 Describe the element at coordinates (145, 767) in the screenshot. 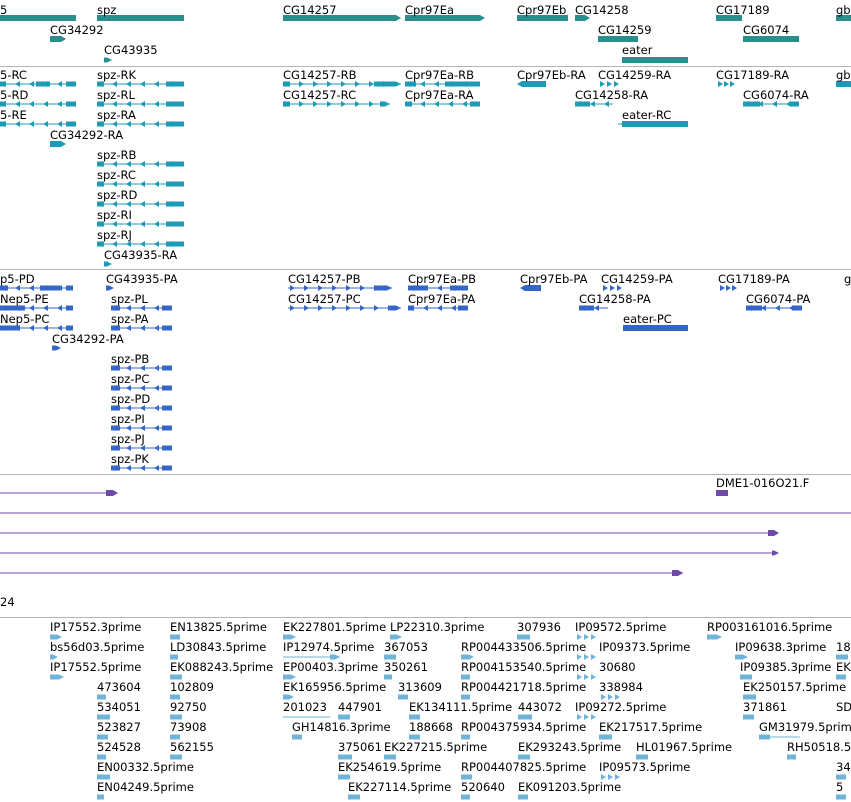

I see `est-label: EN00332.5prime` at that location.